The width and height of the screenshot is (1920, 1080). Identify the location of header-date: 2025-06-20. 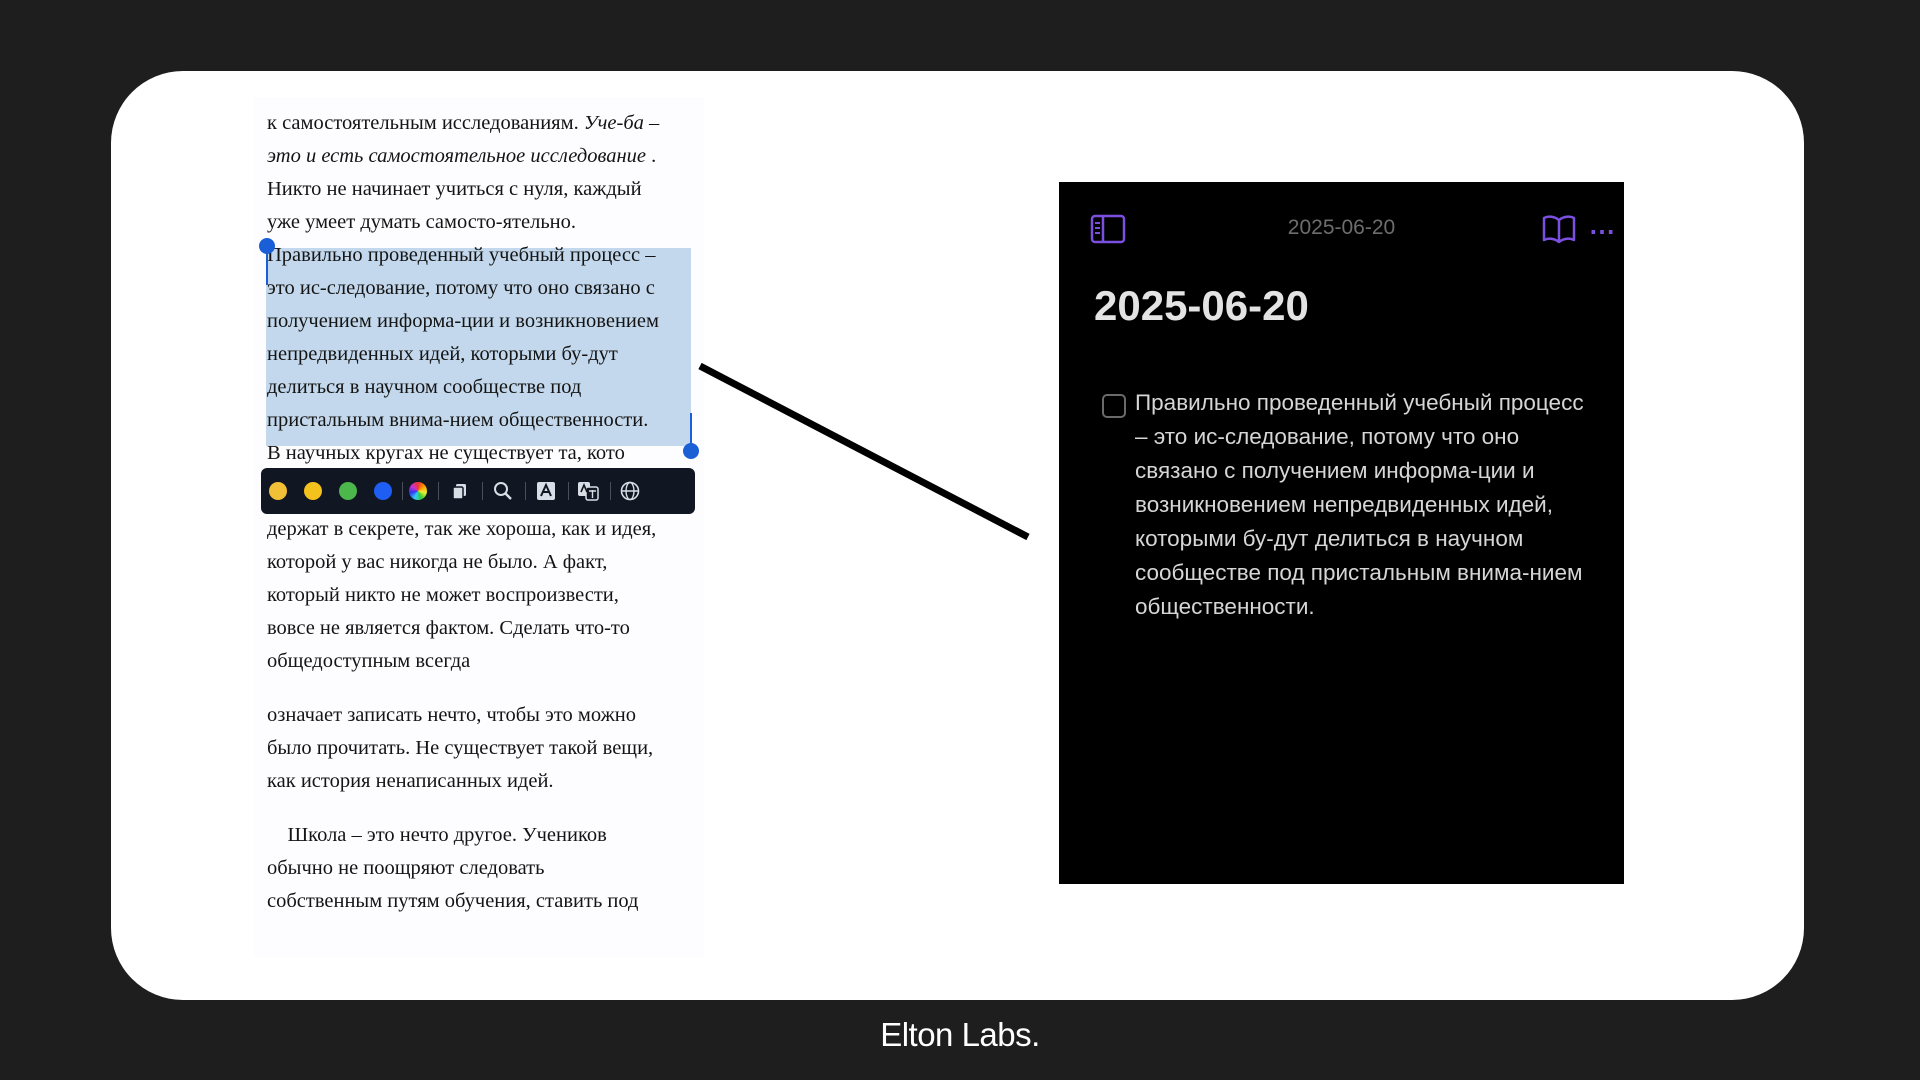
(1341, 227).